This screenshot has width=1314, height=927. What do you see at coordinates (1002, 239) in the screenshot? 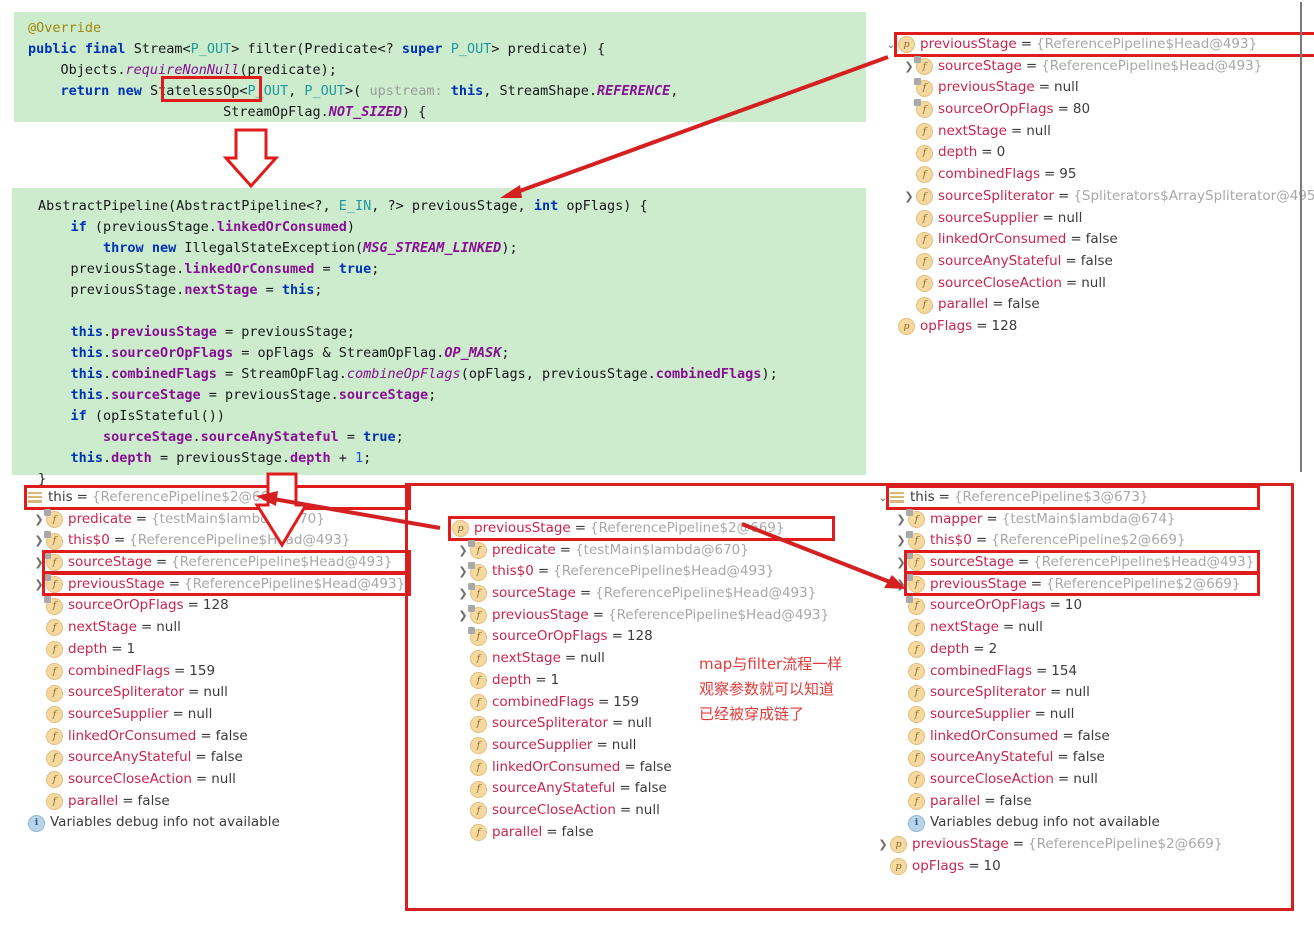
I see `tree-row-name: linkedOrConsumed` at bounding box center [1002, 239].